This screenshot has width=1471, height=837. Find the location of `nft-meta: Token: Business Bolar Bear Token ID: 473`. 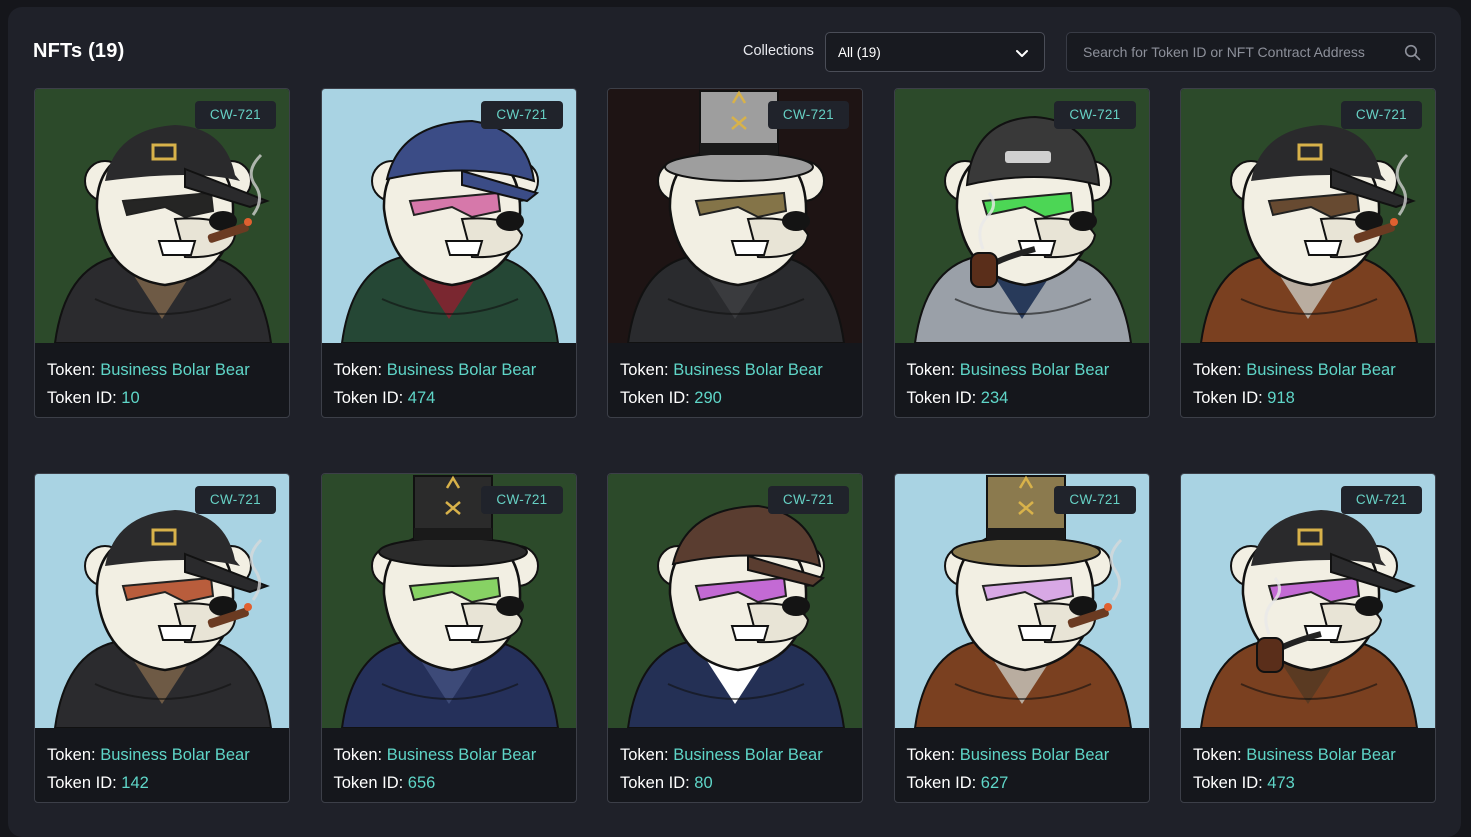

nft-meta: Token: Business Bolar Bear Token ID: 473 is located at coordinates (1308, 762).